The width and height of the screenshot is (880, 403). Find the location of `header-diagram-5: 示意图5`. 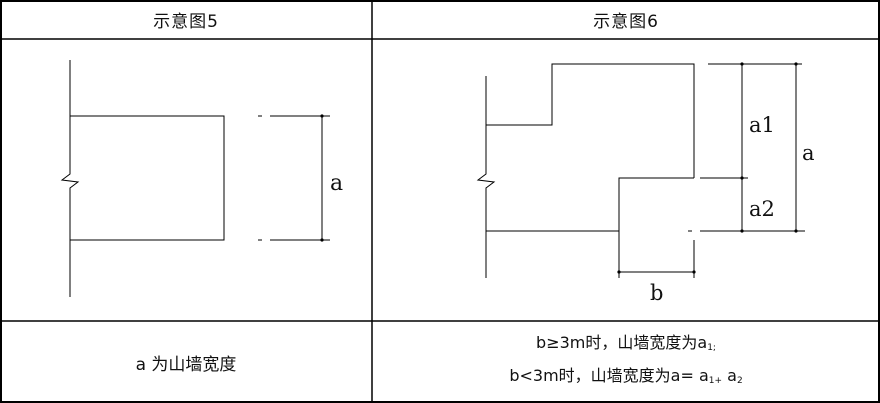

header-diagram-5: 示意图5 is located at coordinates (186, 22).